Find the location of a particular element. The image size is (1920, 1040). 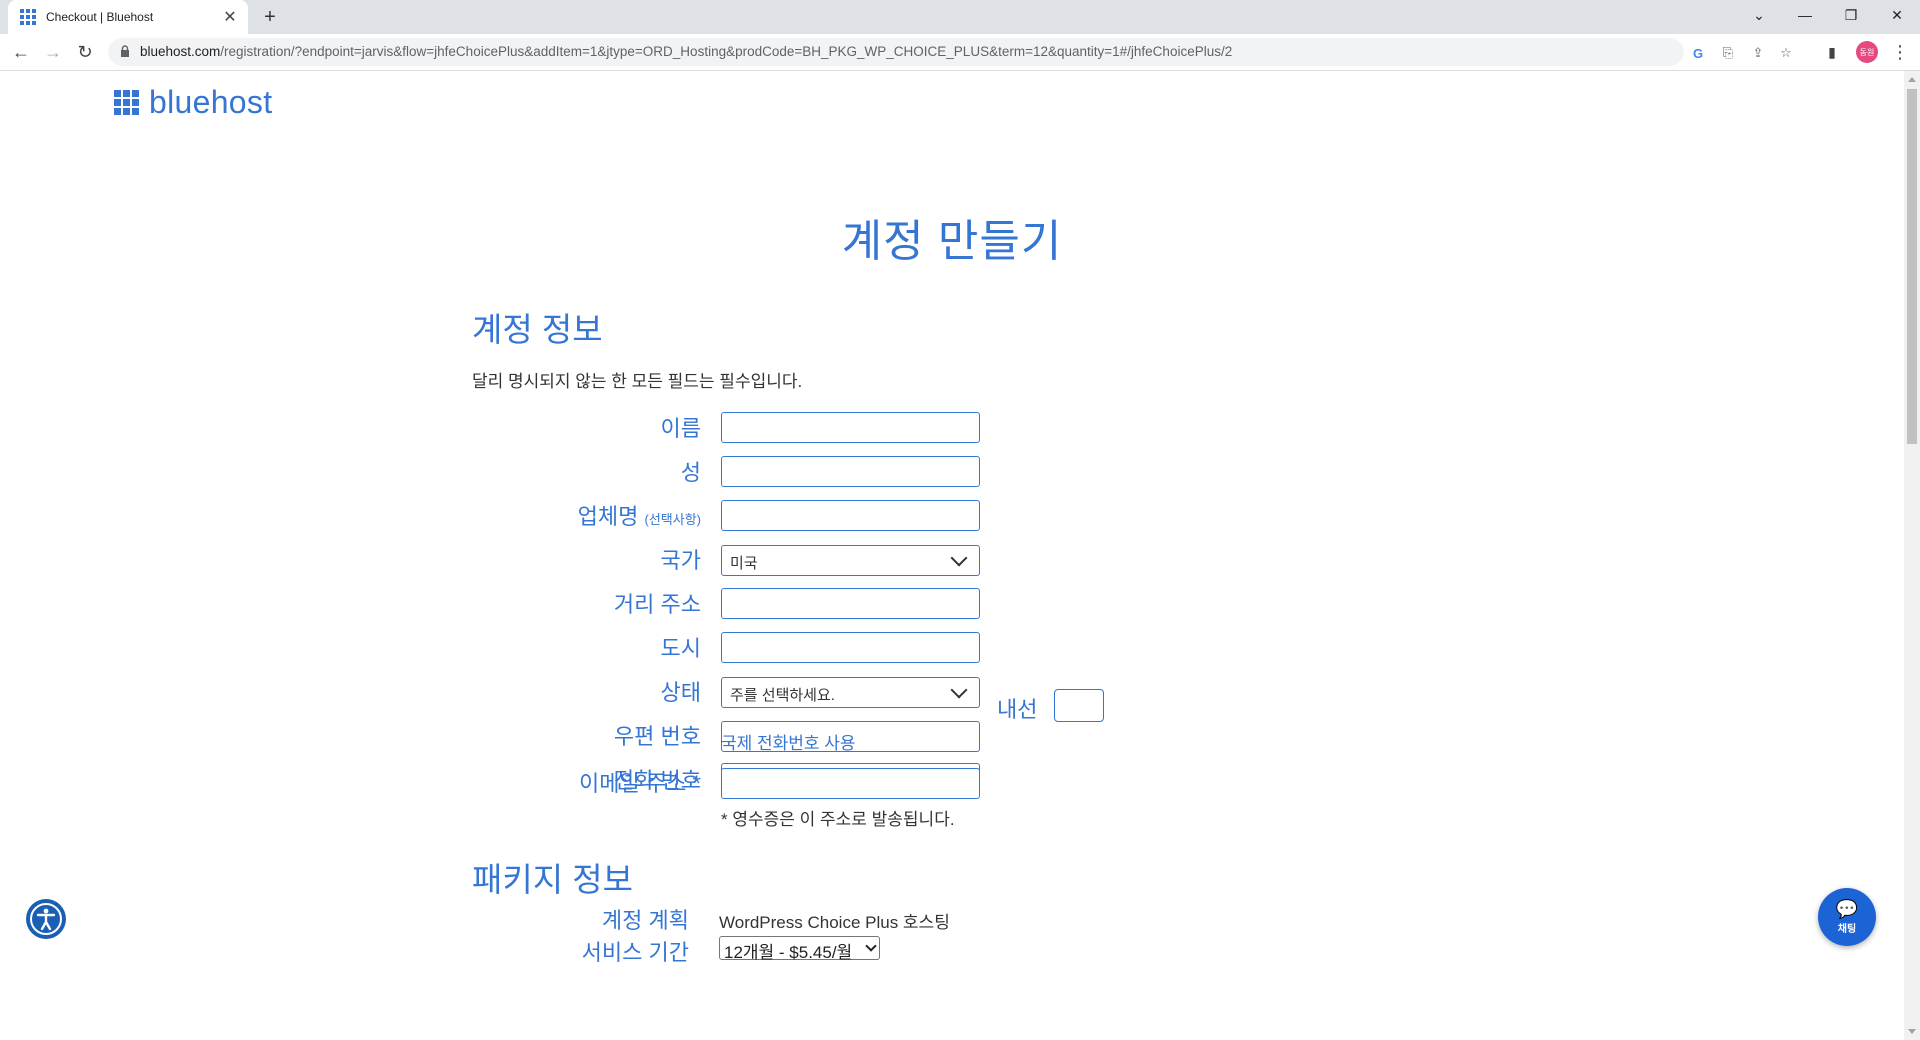

city-input is located at coordinates (850, 647).